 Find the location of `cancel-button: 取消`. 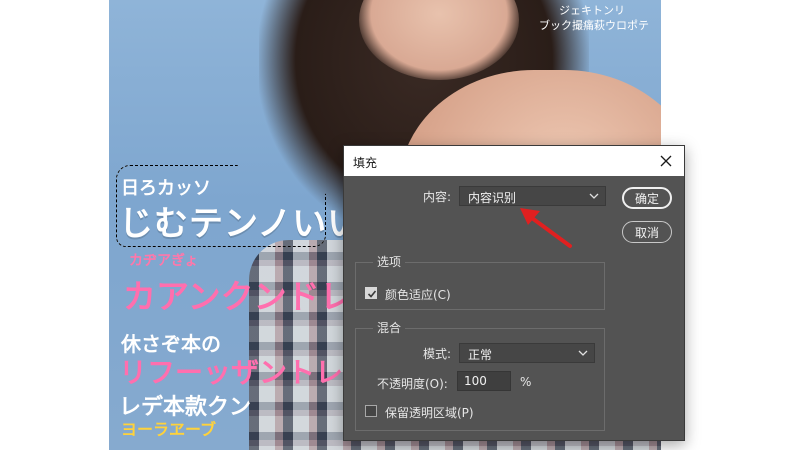

cancel-button: 取消 is located at coordinates (647, 232).